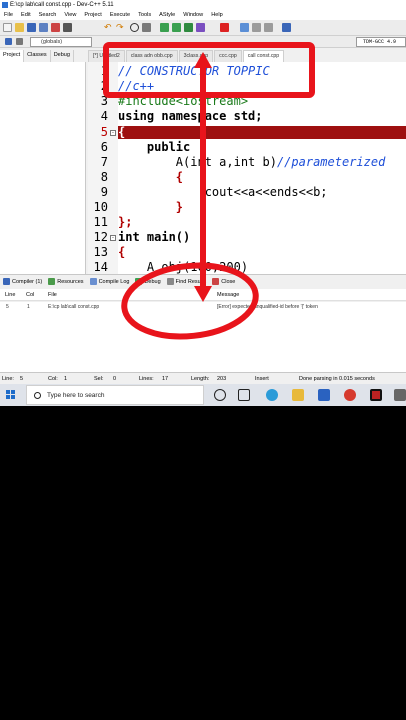  Describe the element at coordinates (139, 281) in the screenshot. I see `debug-check-icon` at that location.